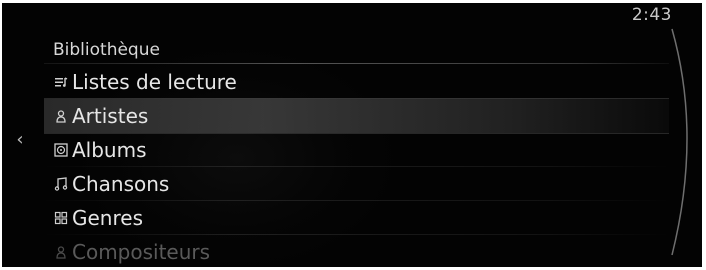 The image size is (706, 270). I want to click on menu-item-label: Artistes, so click(110, 116).